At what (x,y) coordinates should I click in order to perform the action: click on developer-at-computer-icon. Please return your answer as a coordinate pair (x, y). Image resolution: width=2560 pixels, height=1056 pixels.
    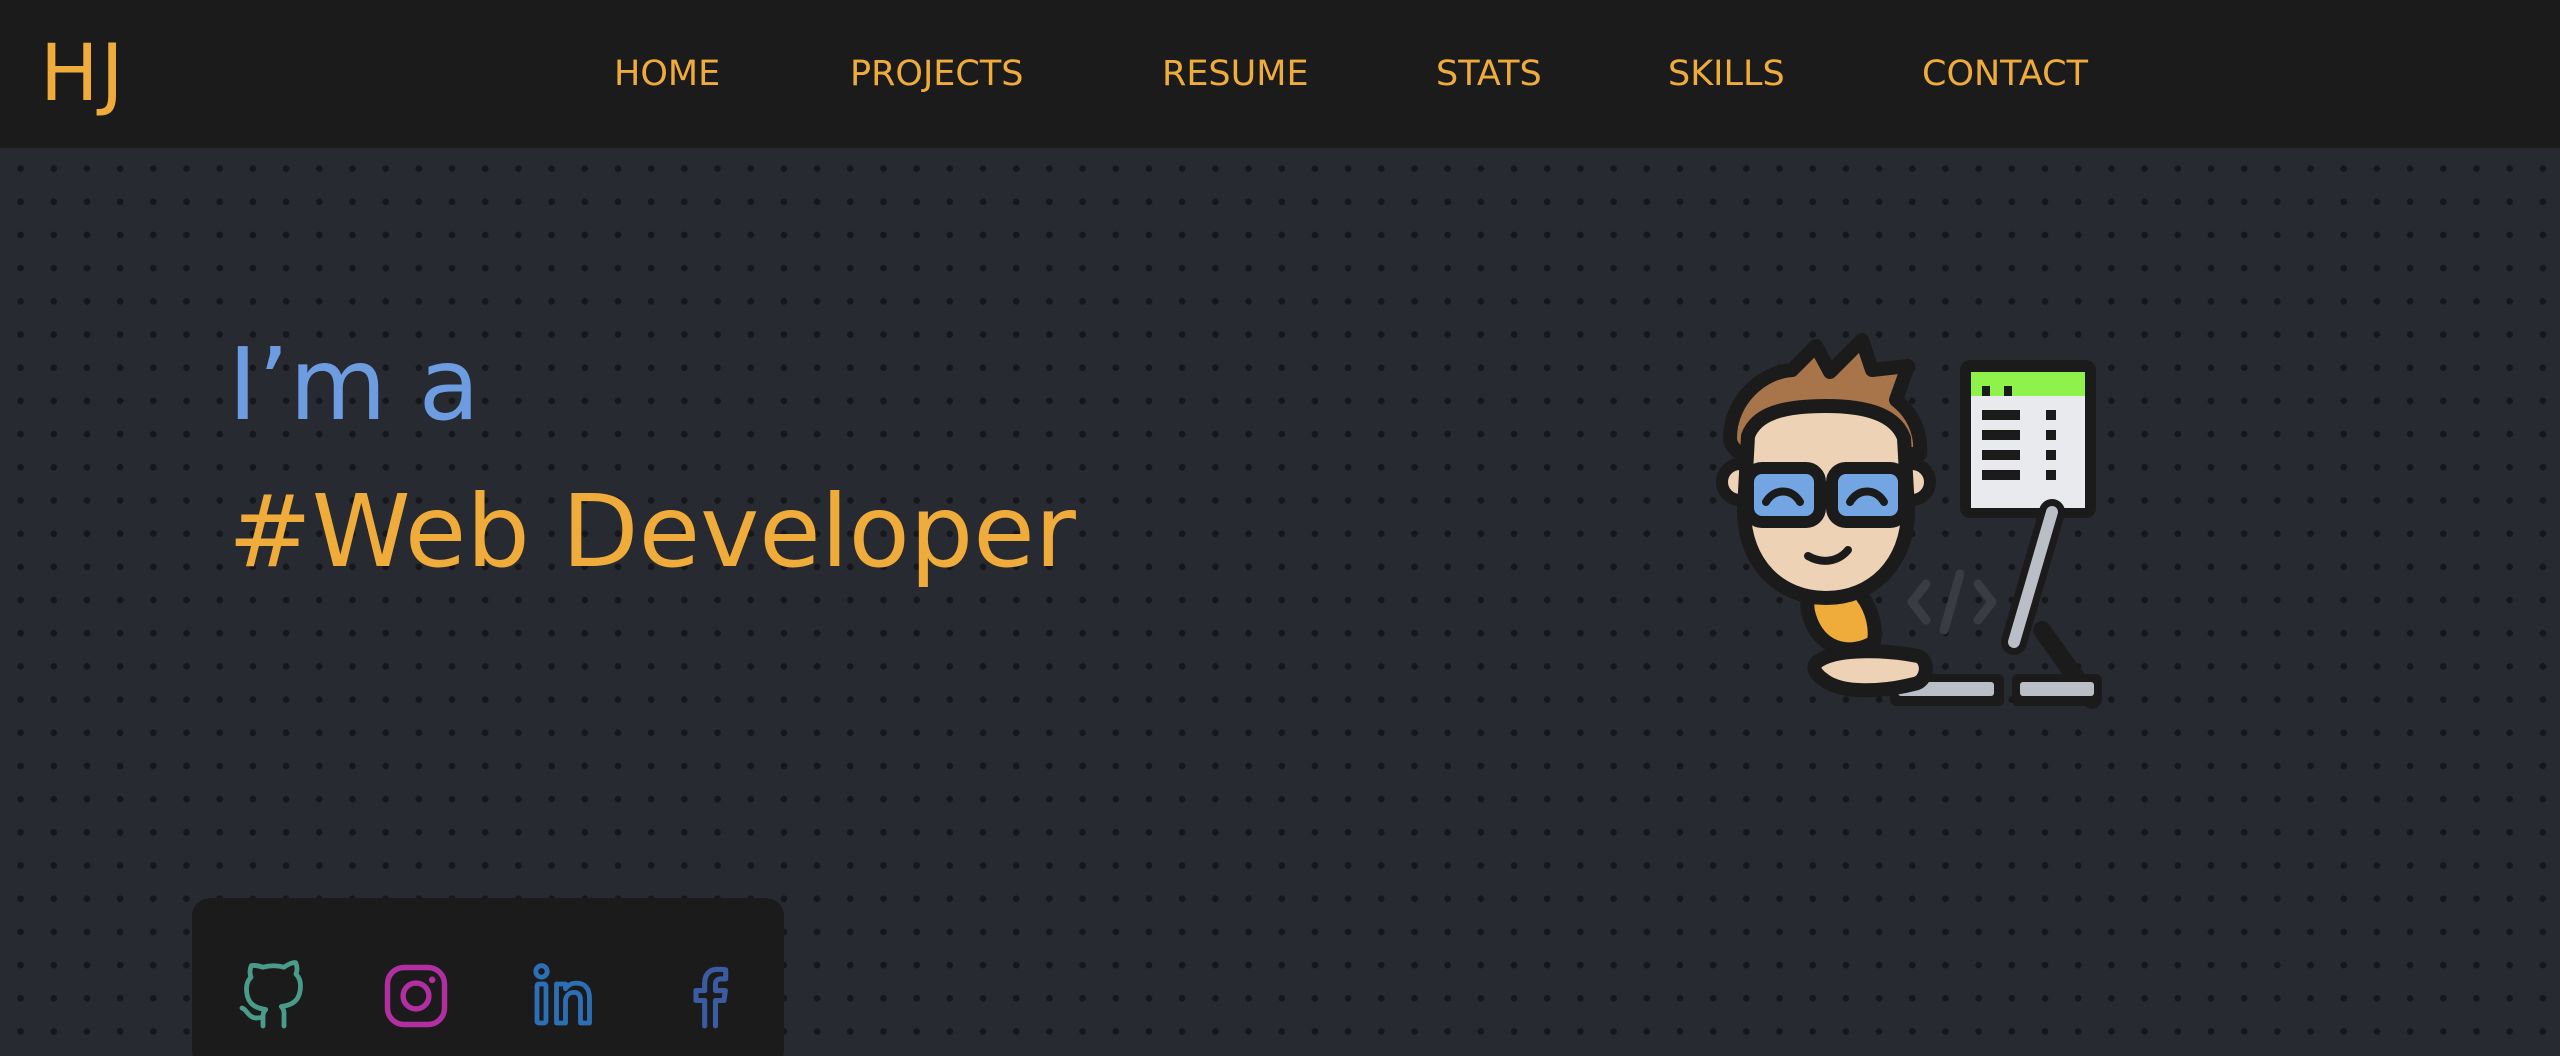
    Looking at the image, I should click on (1909, 521).